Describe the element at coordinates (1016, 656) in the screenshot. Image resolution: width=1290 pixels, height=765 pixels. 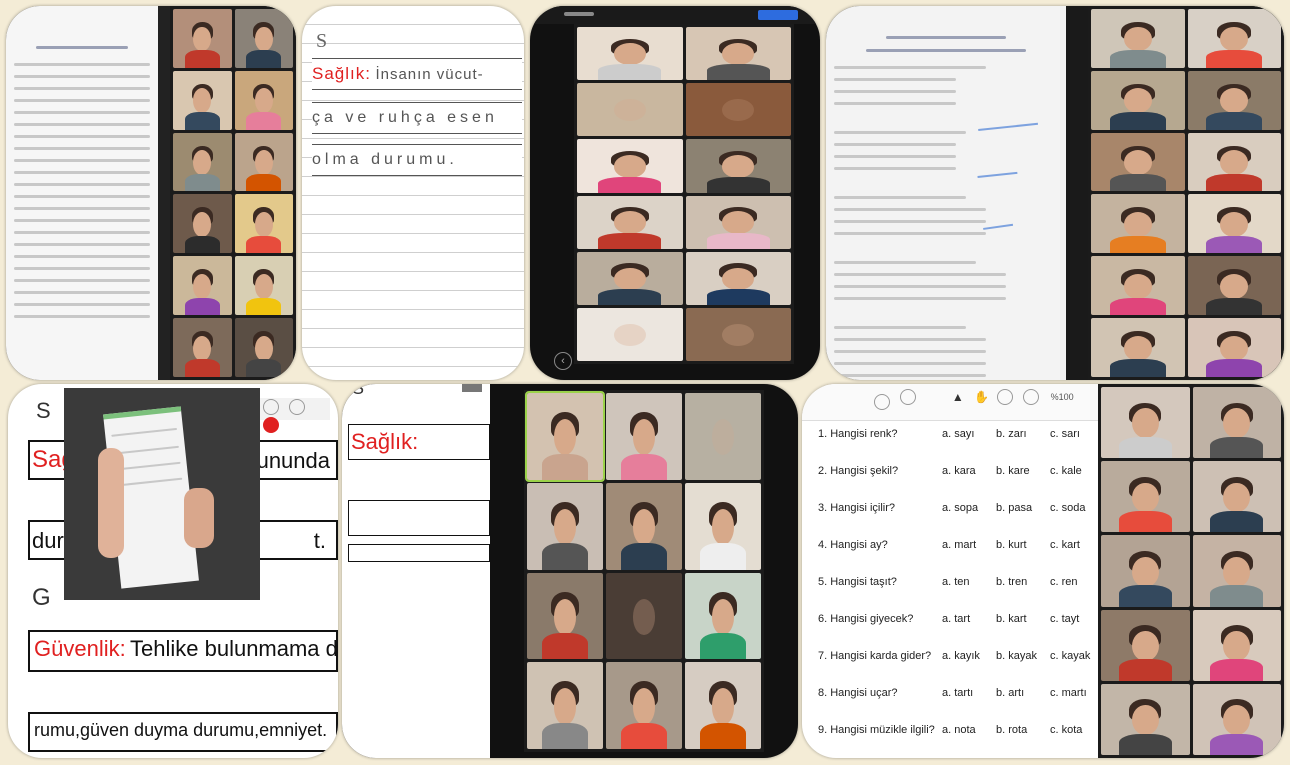
I see `quiz-option-b: b. kayak` at that location.